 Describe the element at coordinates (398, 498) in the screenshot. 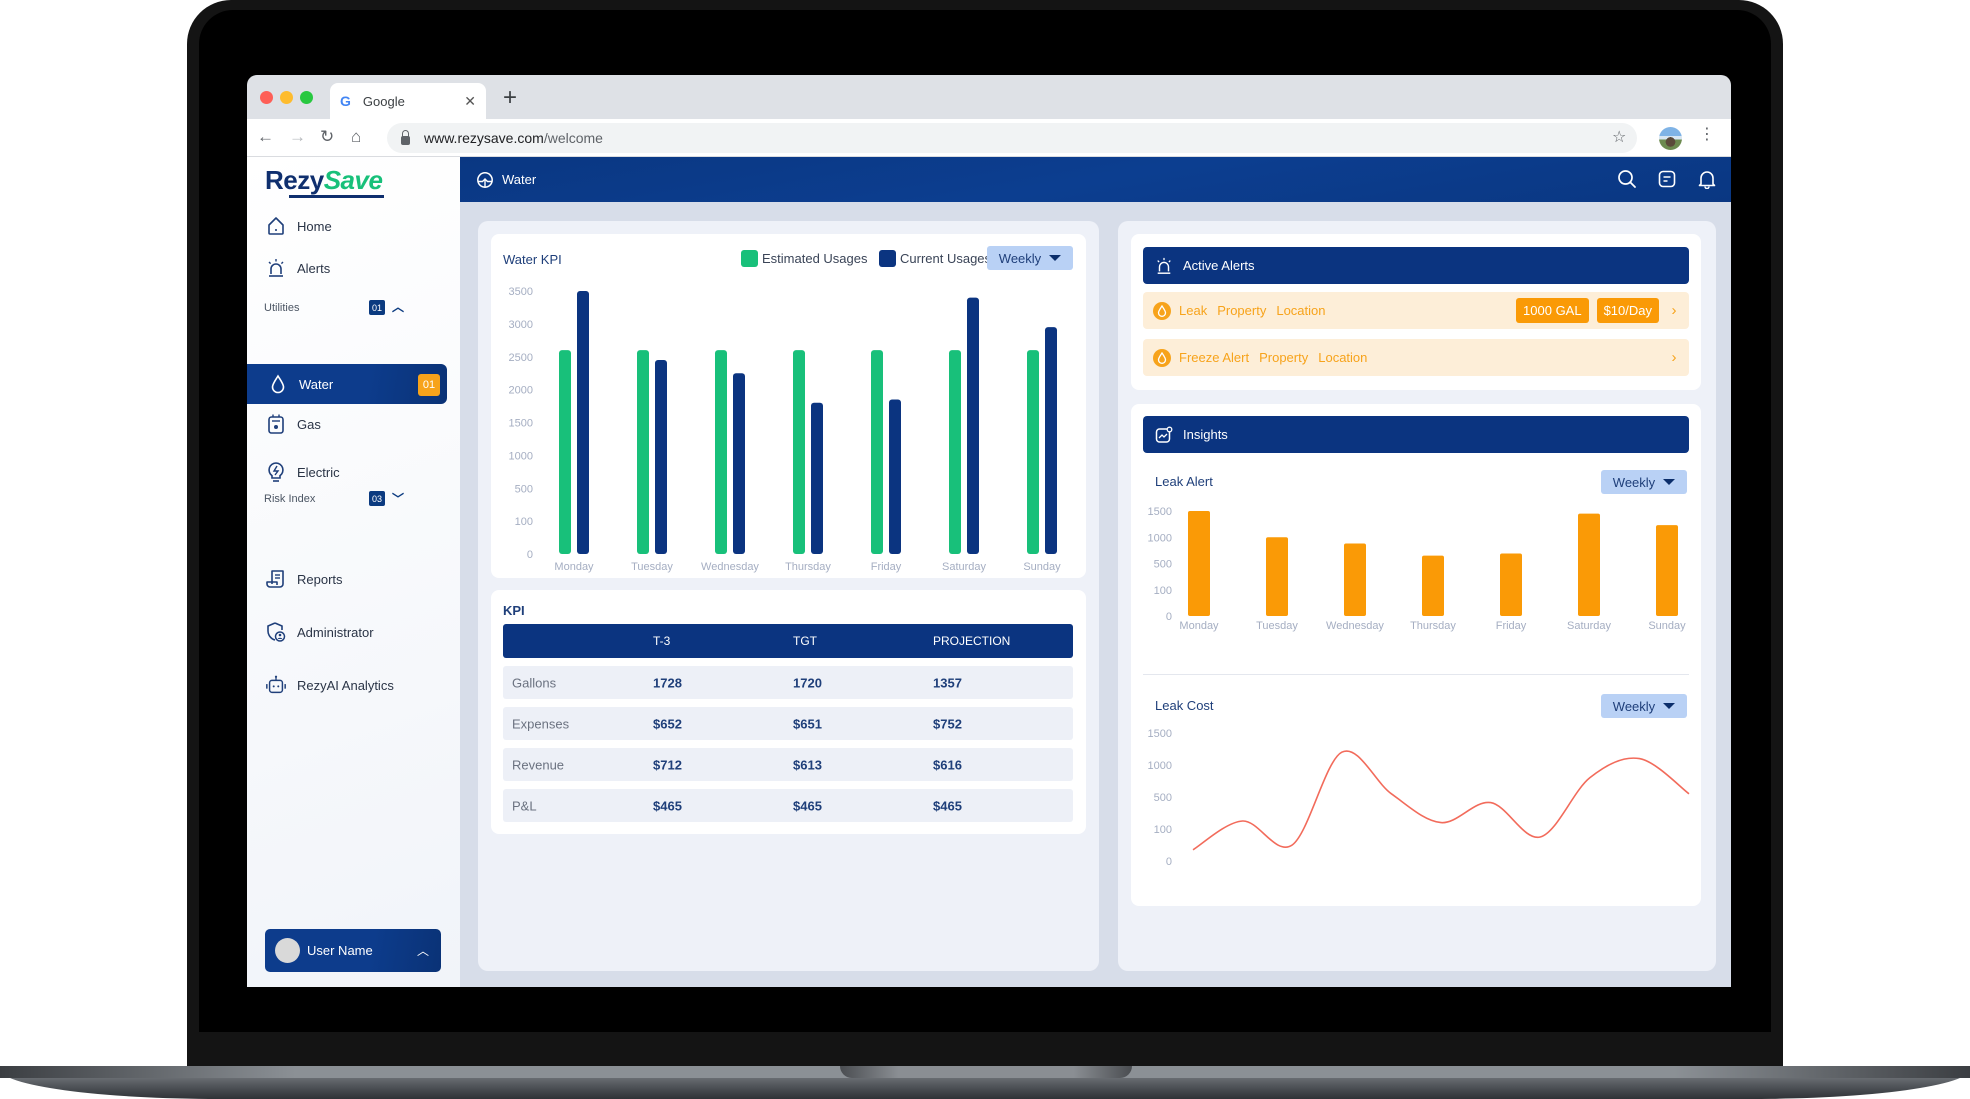

I see `chevron-down-icon: ﹀` at that location.